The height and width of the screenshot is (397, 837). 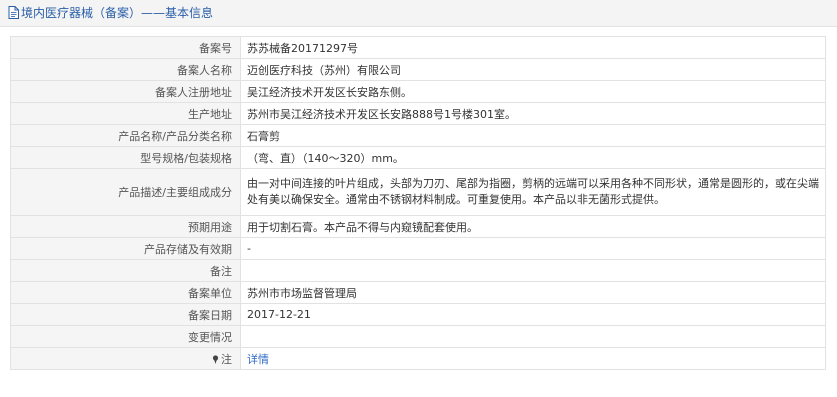 I want to click on table-row: 变更情况, so click(x=418, y=336).